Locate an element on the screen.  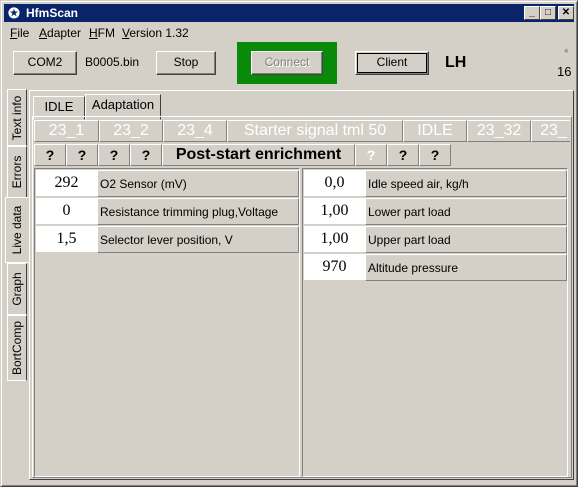
data-row: 970 Altitude pressure is located at coordinates (435, 267).